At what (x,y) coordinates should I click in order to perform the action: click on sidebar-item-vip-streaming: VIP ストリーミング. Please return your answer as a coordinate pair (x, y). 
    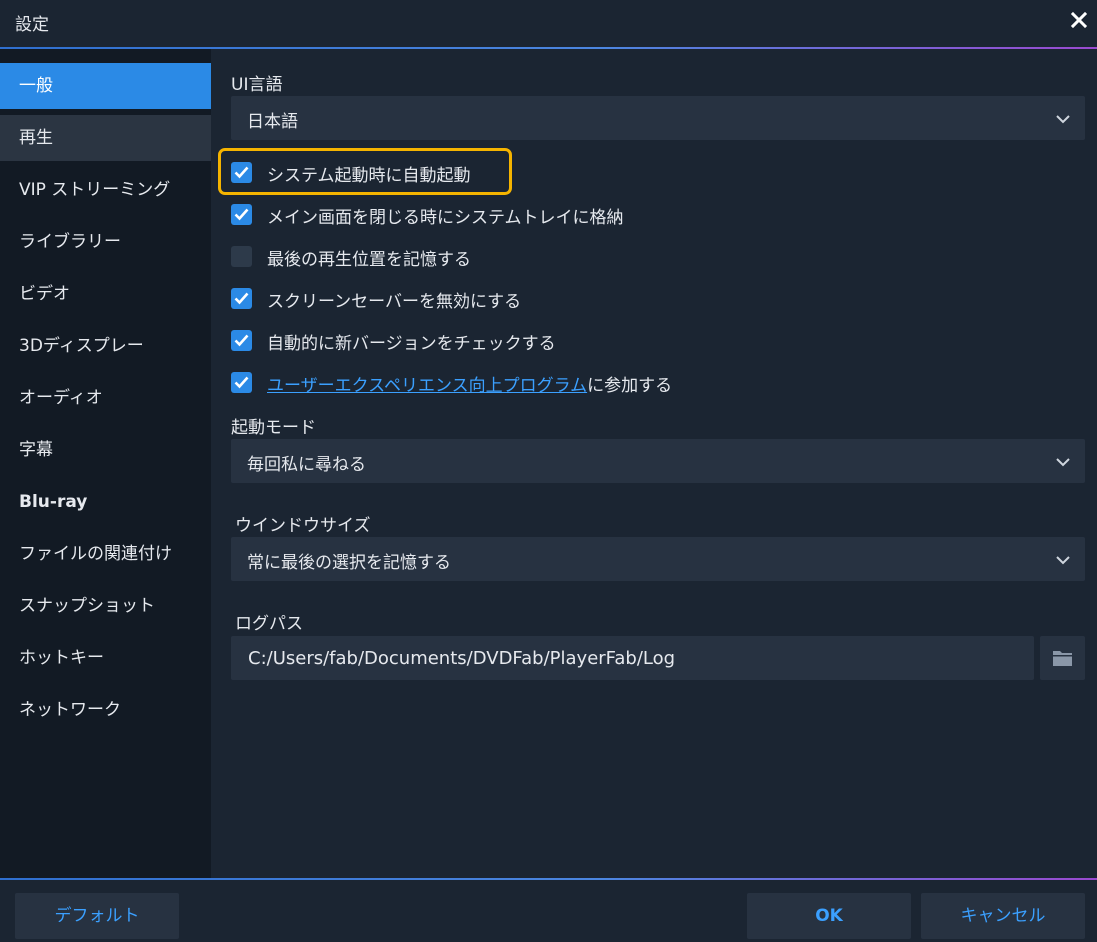
    Looking at the image, I should click on (105, 190).